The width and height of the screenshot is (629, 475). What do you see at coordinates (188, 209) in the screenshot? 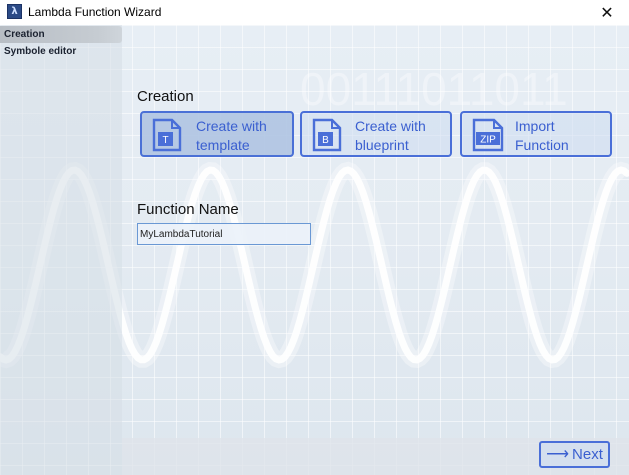
I see `function-name-title: Function Name` at bounding box center [188, 209].